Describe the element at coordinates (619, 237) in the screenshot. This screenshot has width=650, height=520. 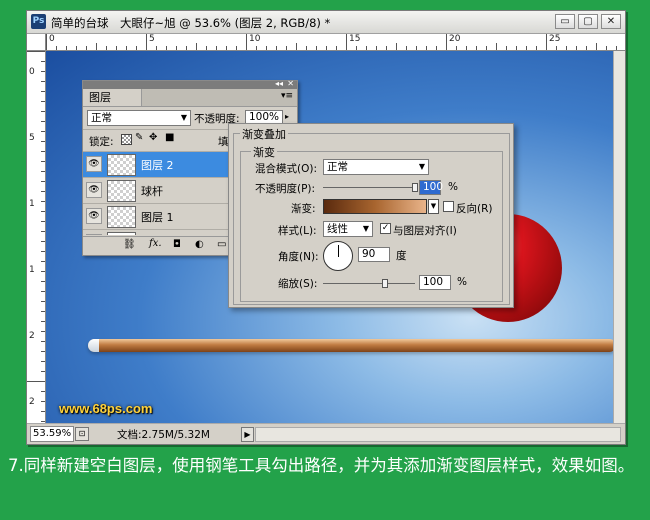
I see `vertical-scrollbar` at that location.